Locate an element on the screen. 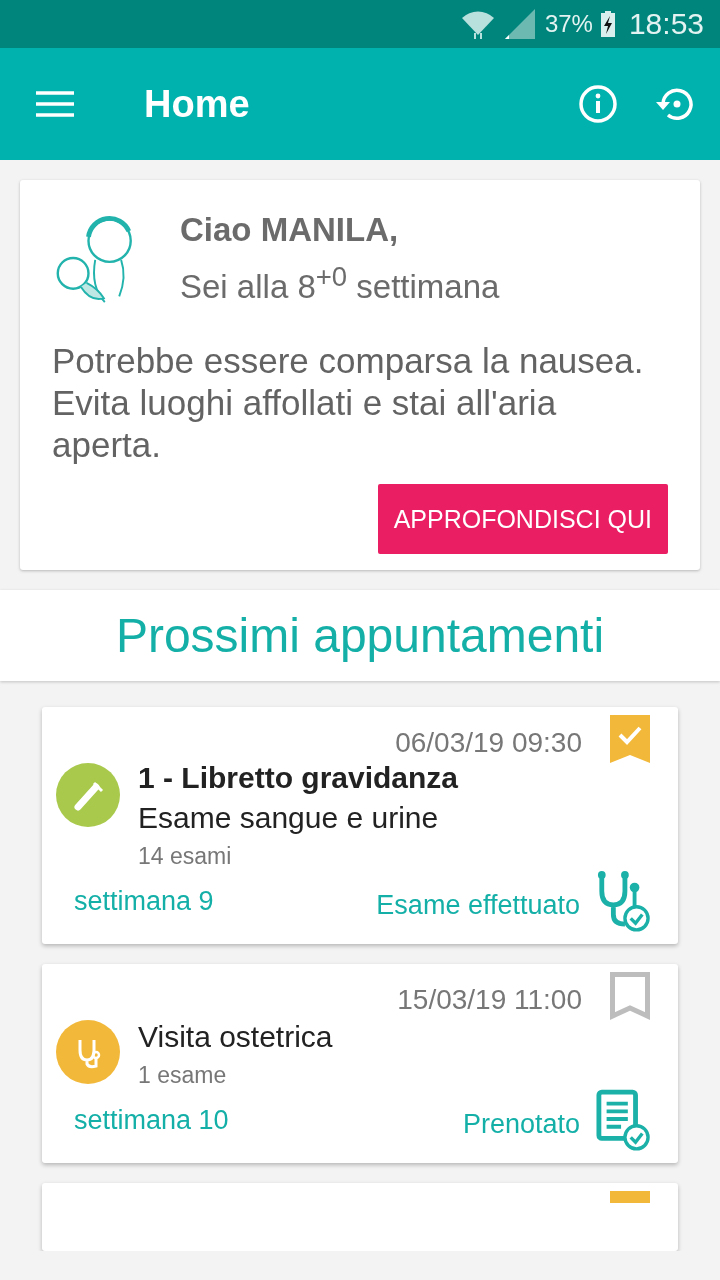  learn-more-button: APPROFONDISCI QUI is located at coordinates (522, 519).